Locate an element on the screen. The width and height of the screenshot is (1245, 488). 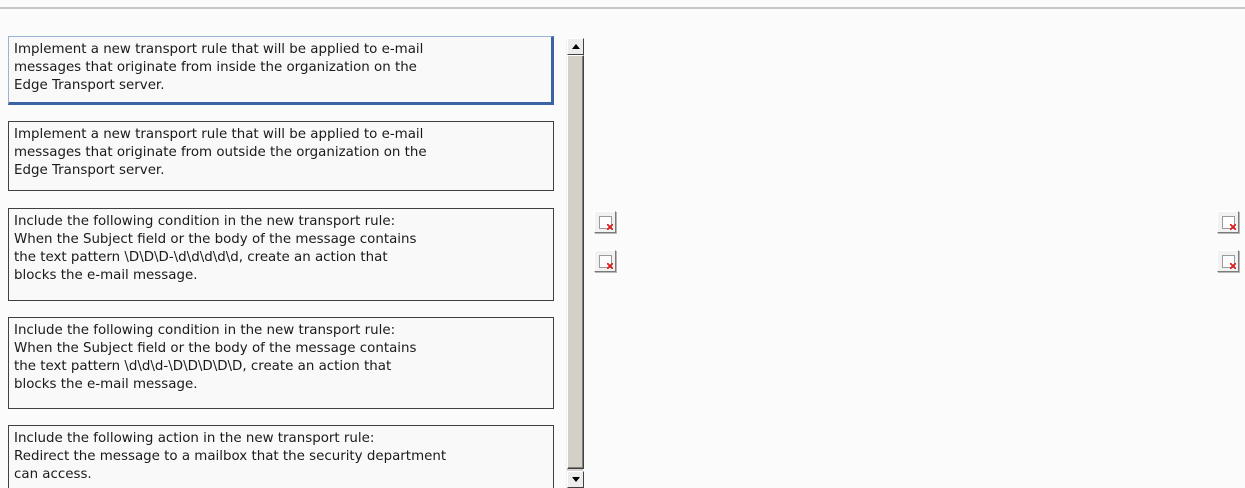
scroll-thumb is located at coordinates (575, 262).